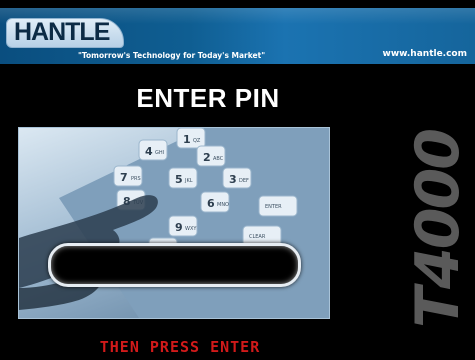  I want to click on svg-text: 2, so click(207, 157).